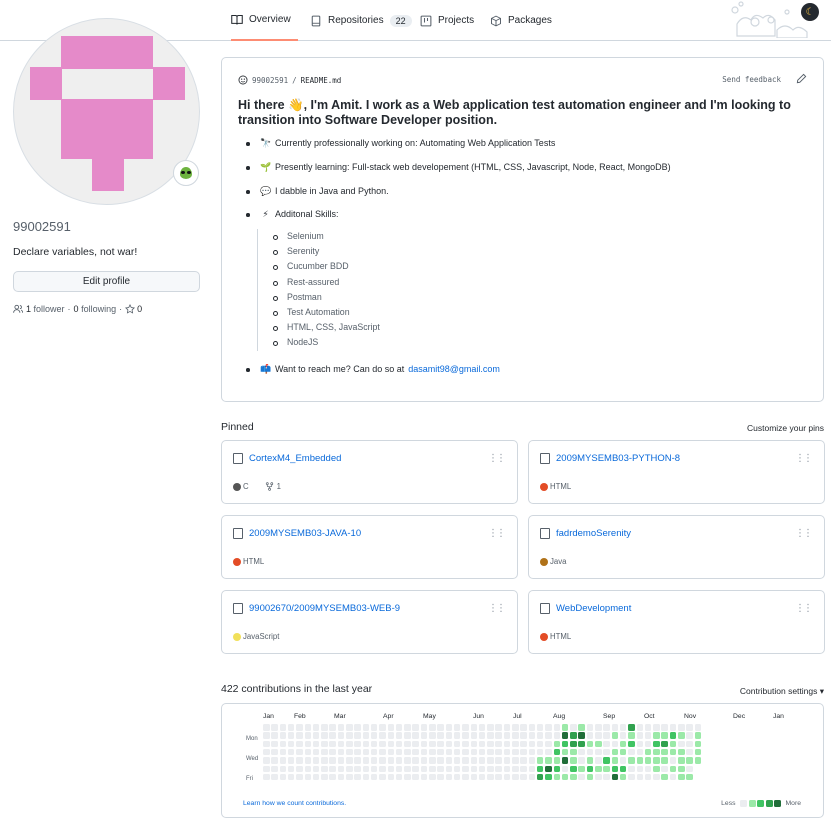  Describe the element at coordinates (751, 79) in the screenshot. I see `send-feedback-link: Send feedback` at that location.